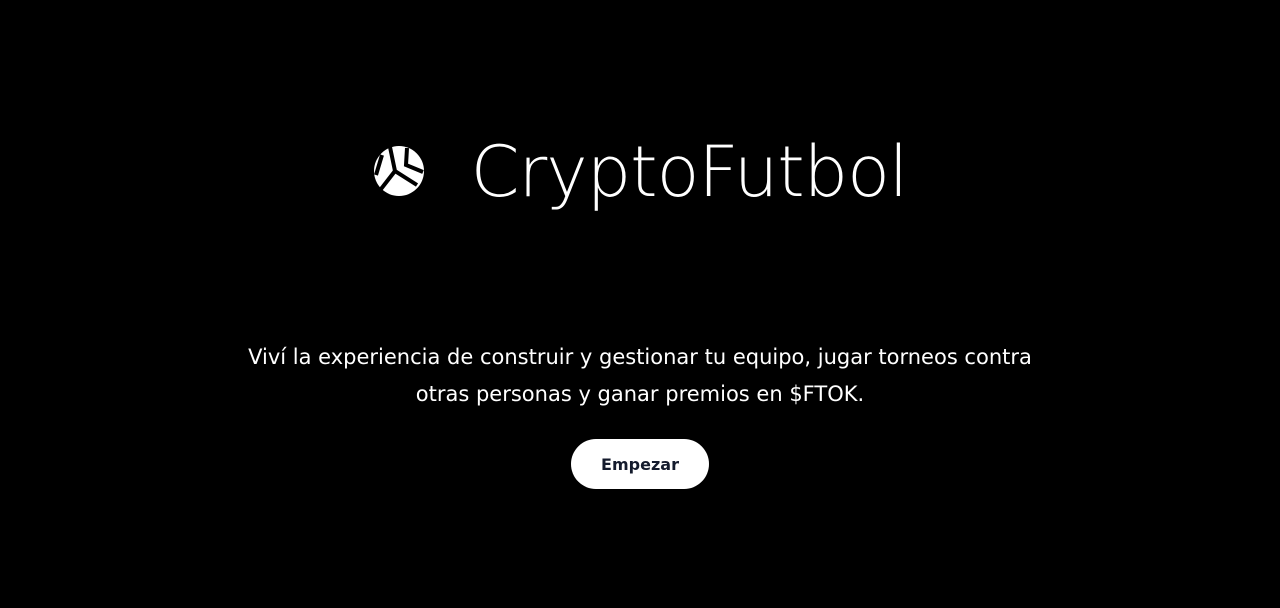  Describe the element at coordinates (398, 171) in the screenshot. I see `soccer-ball-icon` at that location.